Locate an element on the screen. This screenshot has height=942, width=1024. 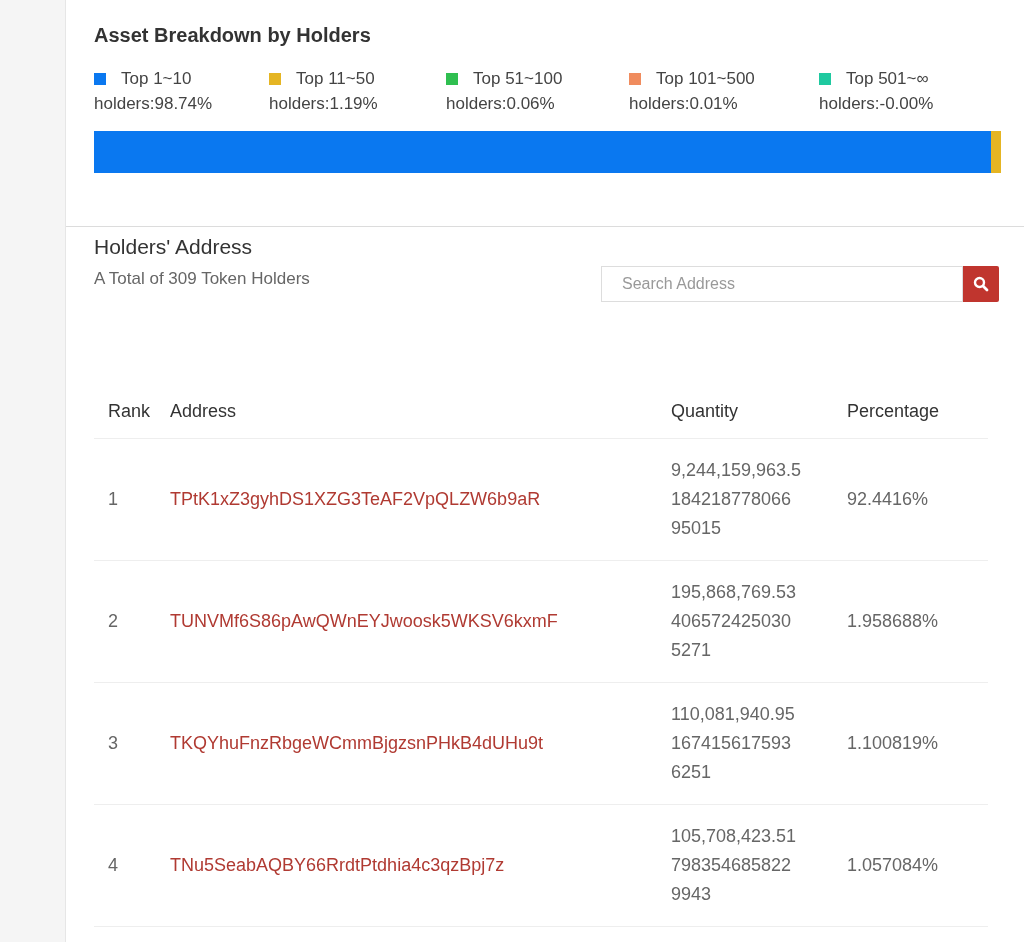
legend-value: holders:-0.00% is located at coordinates (877, 104).